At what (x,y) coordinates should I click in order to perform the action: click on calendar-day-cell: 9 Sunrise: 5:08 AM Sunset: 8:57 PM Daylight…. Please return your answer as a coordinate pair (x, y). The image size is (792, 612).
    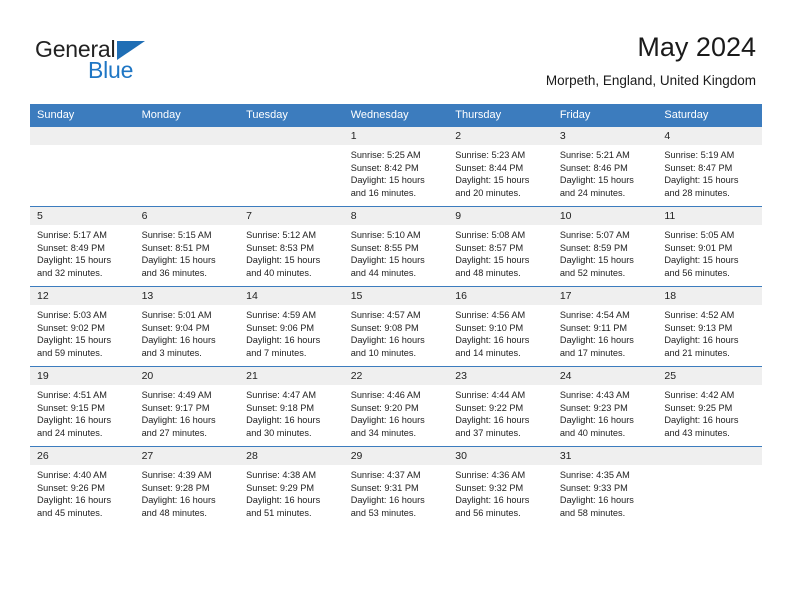
    Looking at the image, I should click on (500, 246).